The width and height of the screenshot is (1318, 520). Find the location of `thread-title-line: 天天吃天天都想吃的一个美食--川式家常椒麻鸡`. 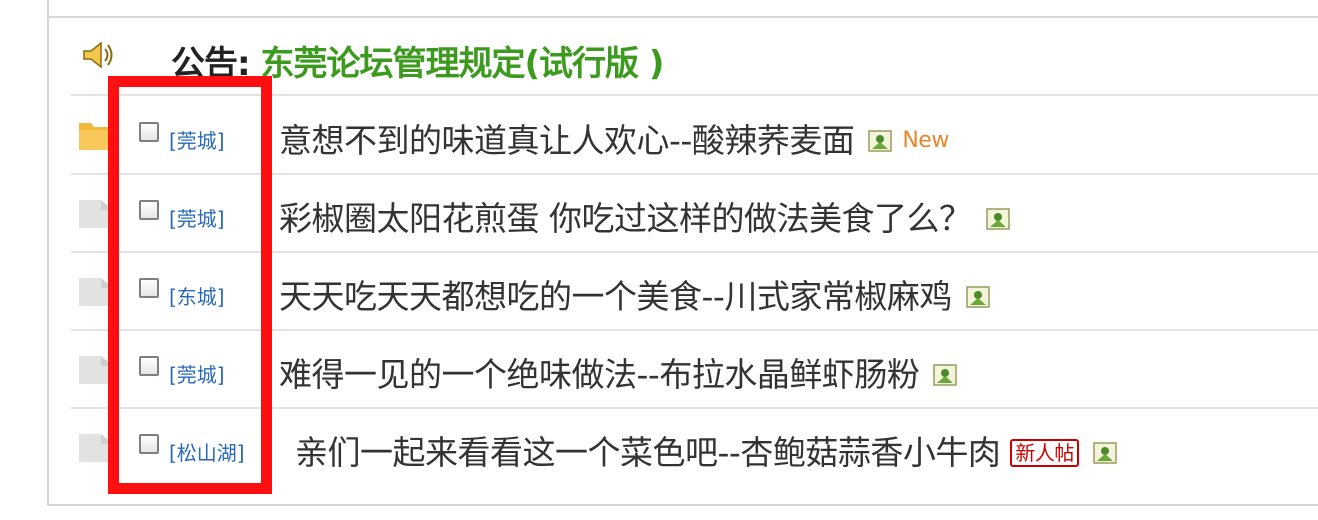

thread-title-line: 天天吃天天都想吃的一个美食--川式家常椒麻鸡 is located at coordinates (634, 294).